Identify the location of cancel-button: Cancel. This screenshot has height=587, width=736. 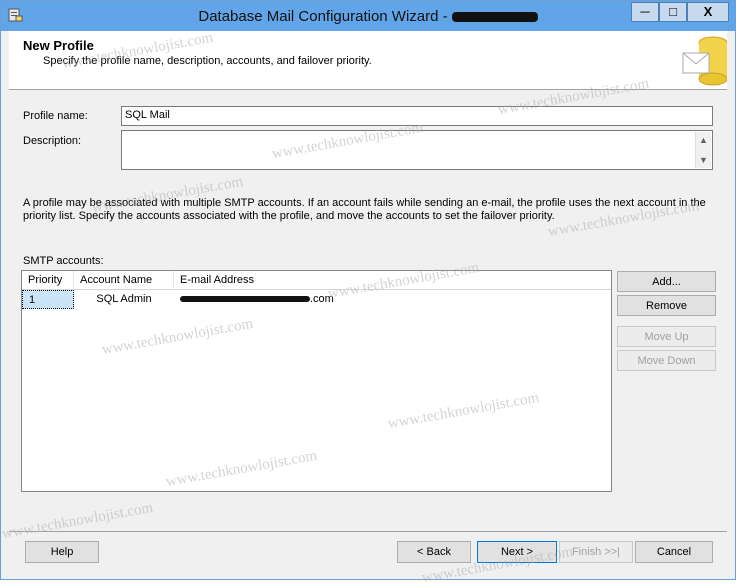
(674, 552).